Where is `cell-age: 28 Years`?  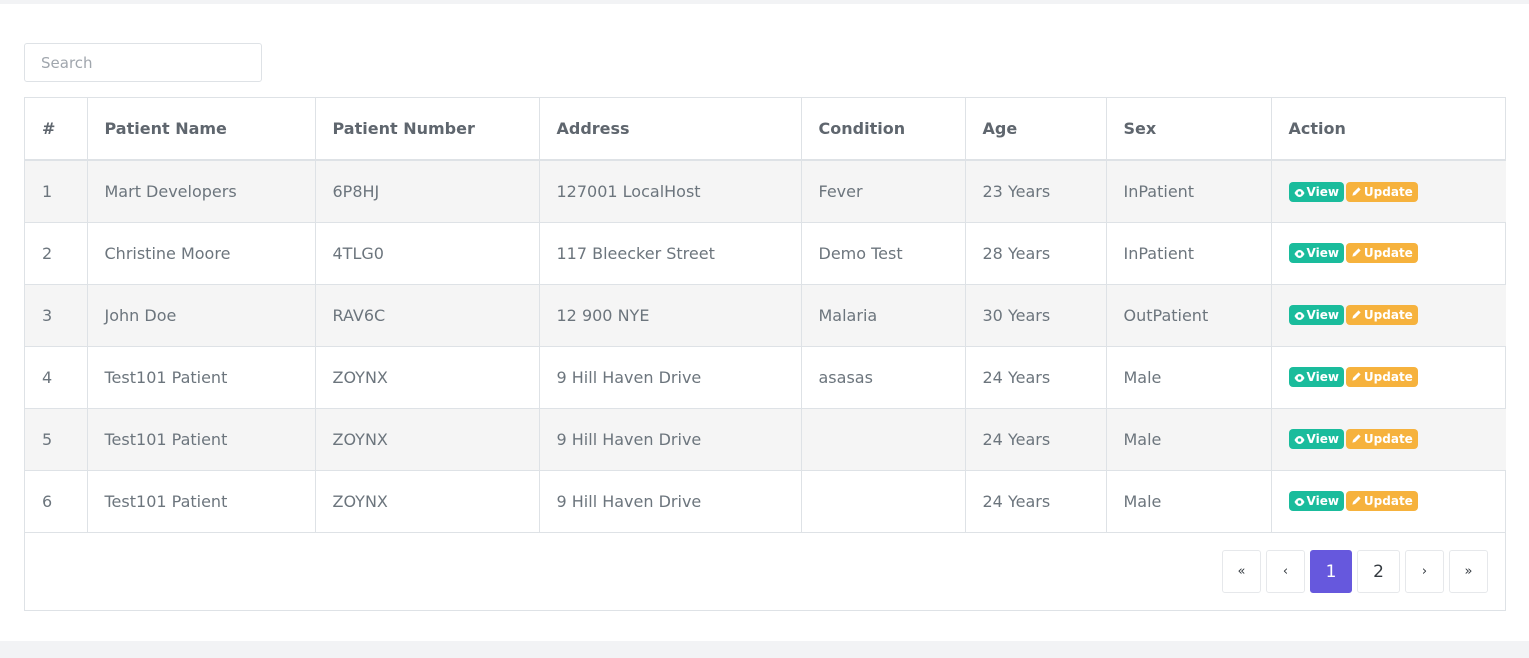 cell-age: 28 Years is located at coordinates (1036, 253).